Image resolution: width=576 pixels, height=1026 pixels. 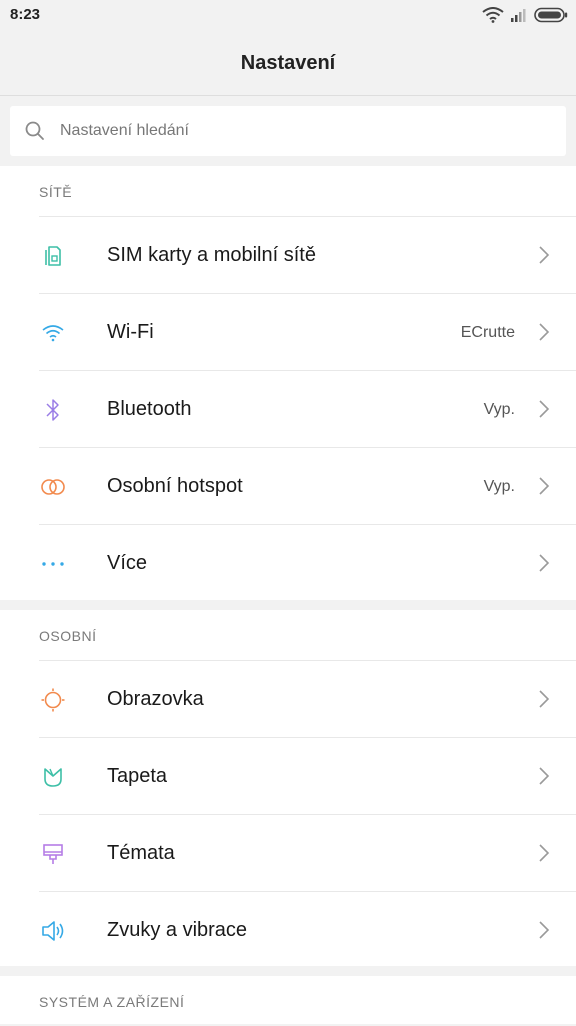 I want to click on status-icons, so click(x=522, y=15).